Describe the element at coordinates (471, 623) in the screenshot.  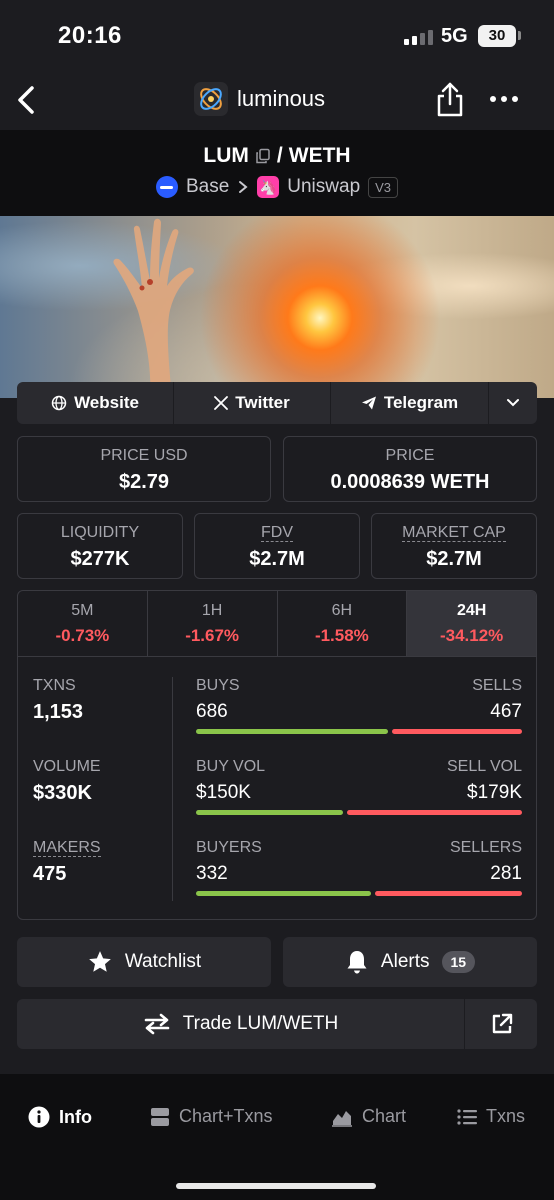
I see `tab-24h: 24H -34.12%` at that location.